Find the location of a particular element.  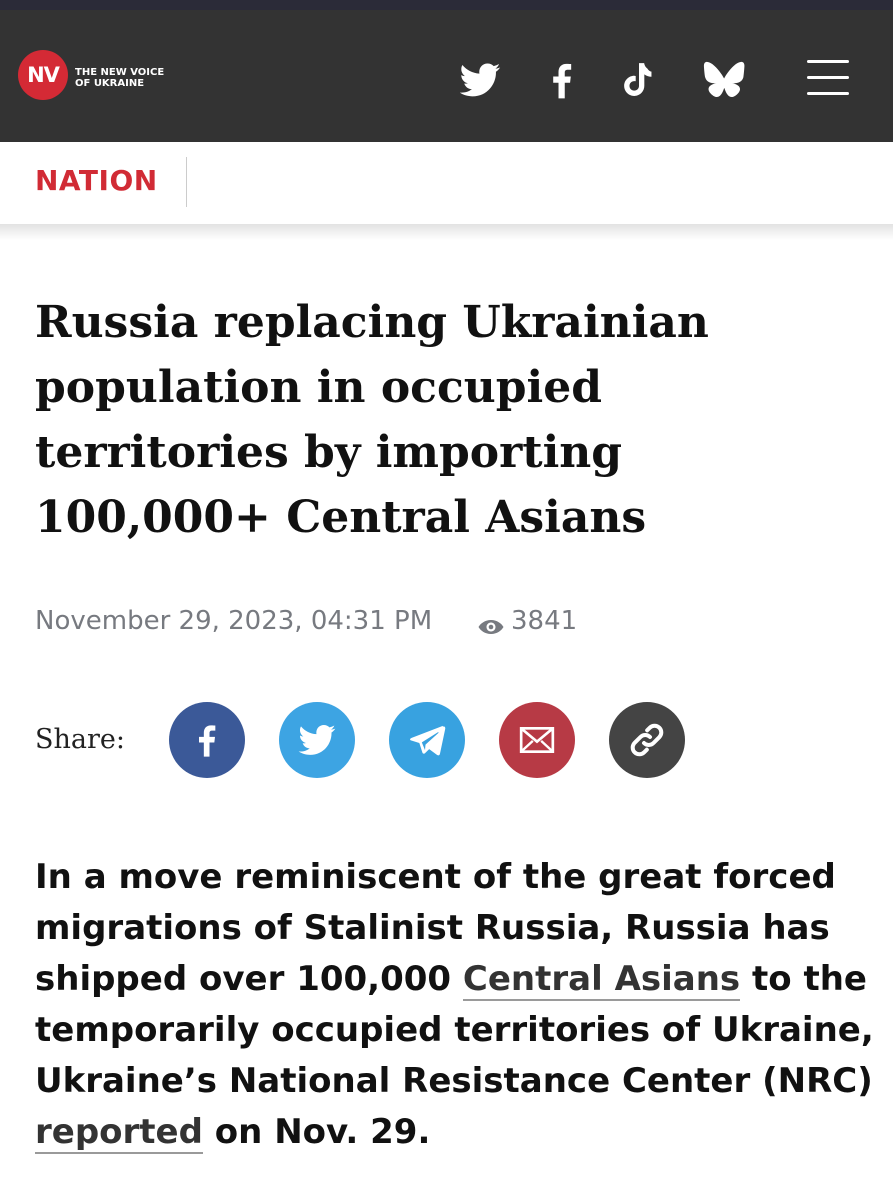

link-icon is located at coordinates (647, 740).